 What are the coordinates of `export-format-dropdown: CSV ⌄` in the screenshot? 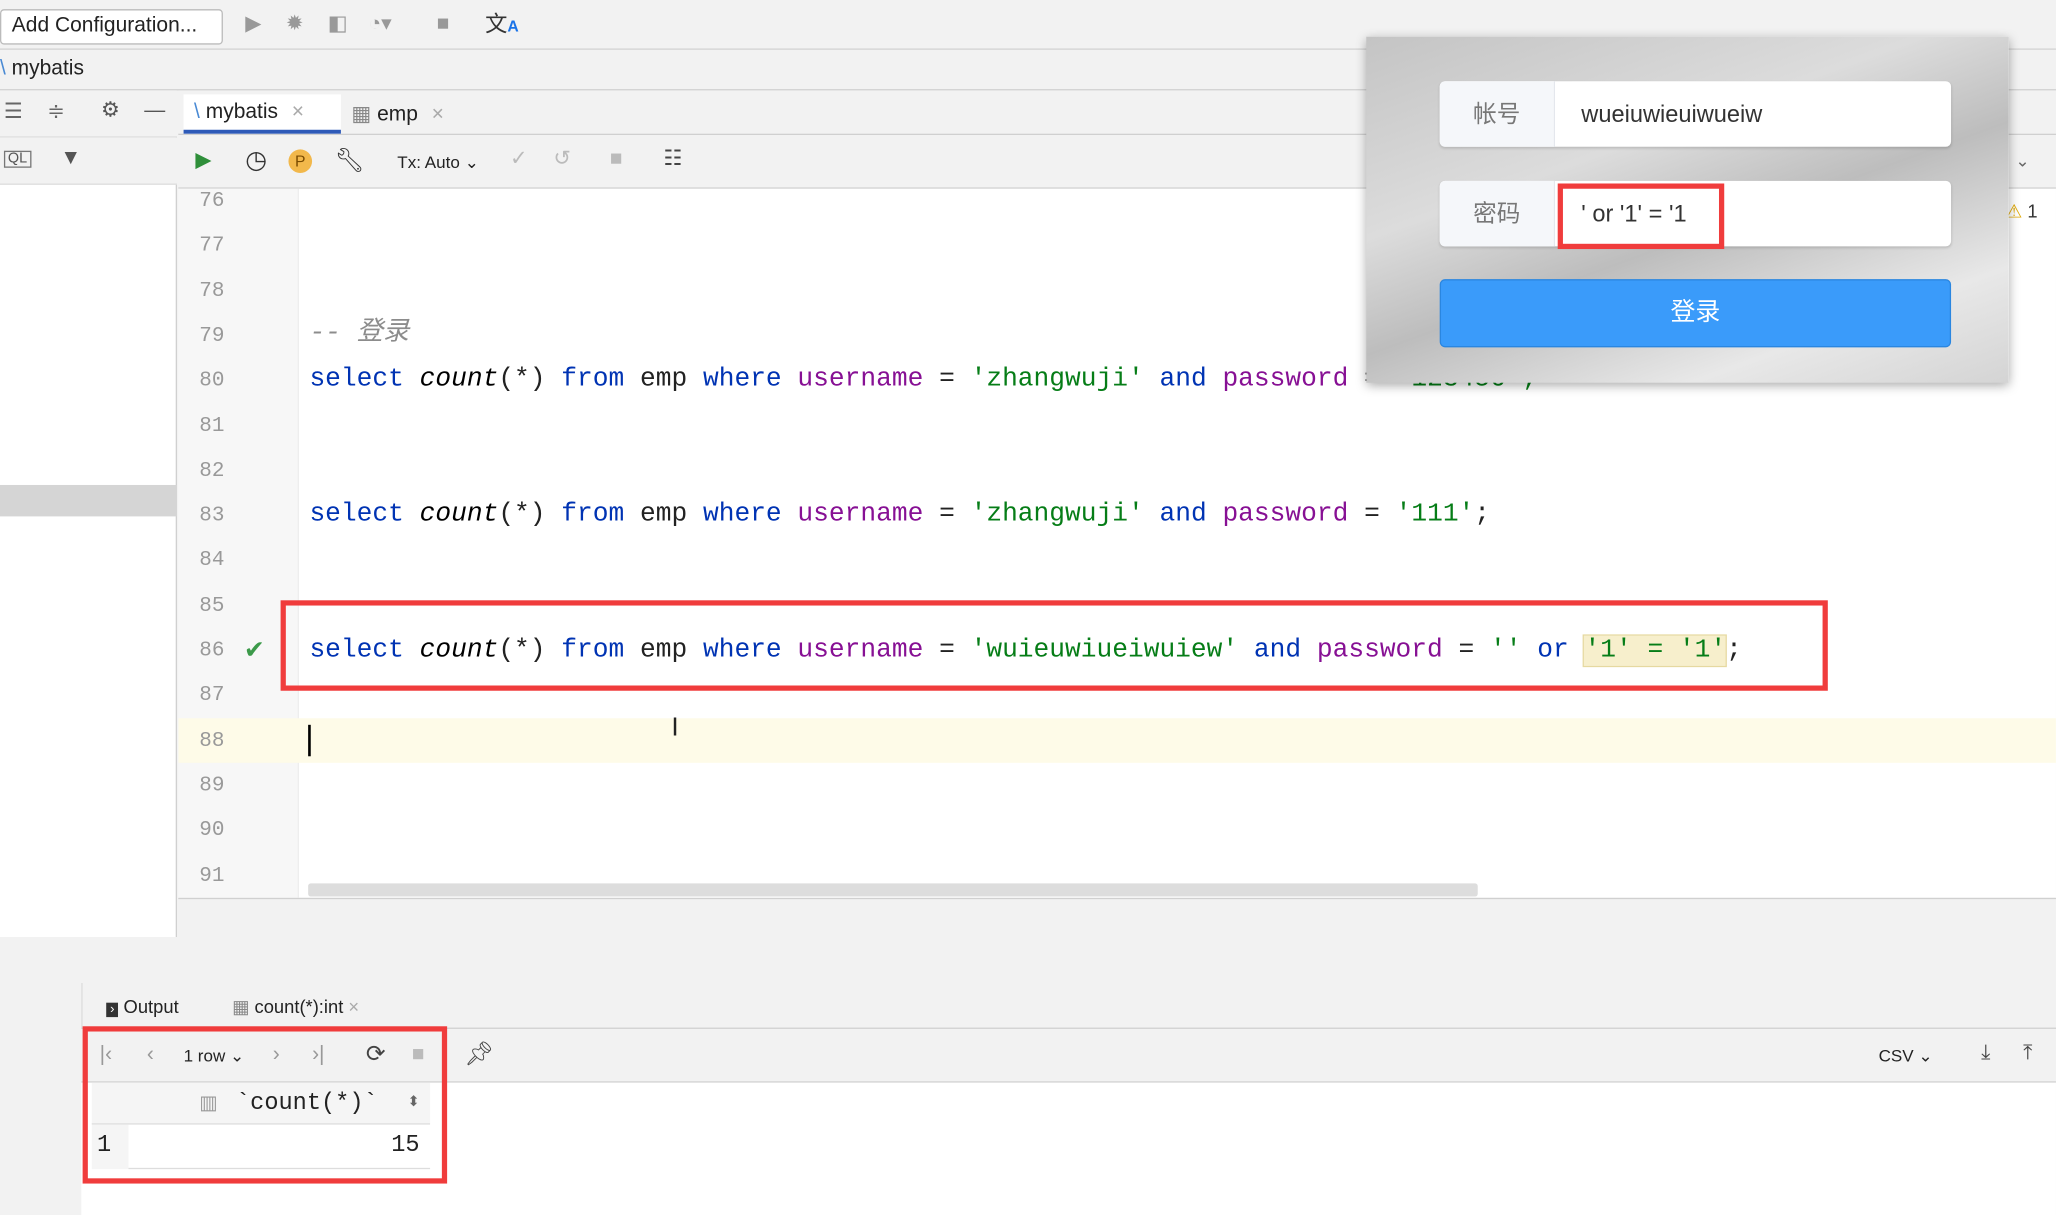 It's located at (1906, 1056).